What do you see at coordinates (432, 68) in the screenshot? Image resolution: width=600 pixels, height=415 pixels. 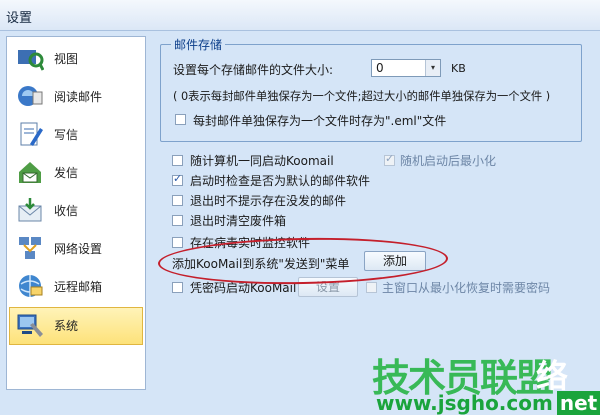 I see `chevron-down-icon: ▾` at bounding box center [432, 68].